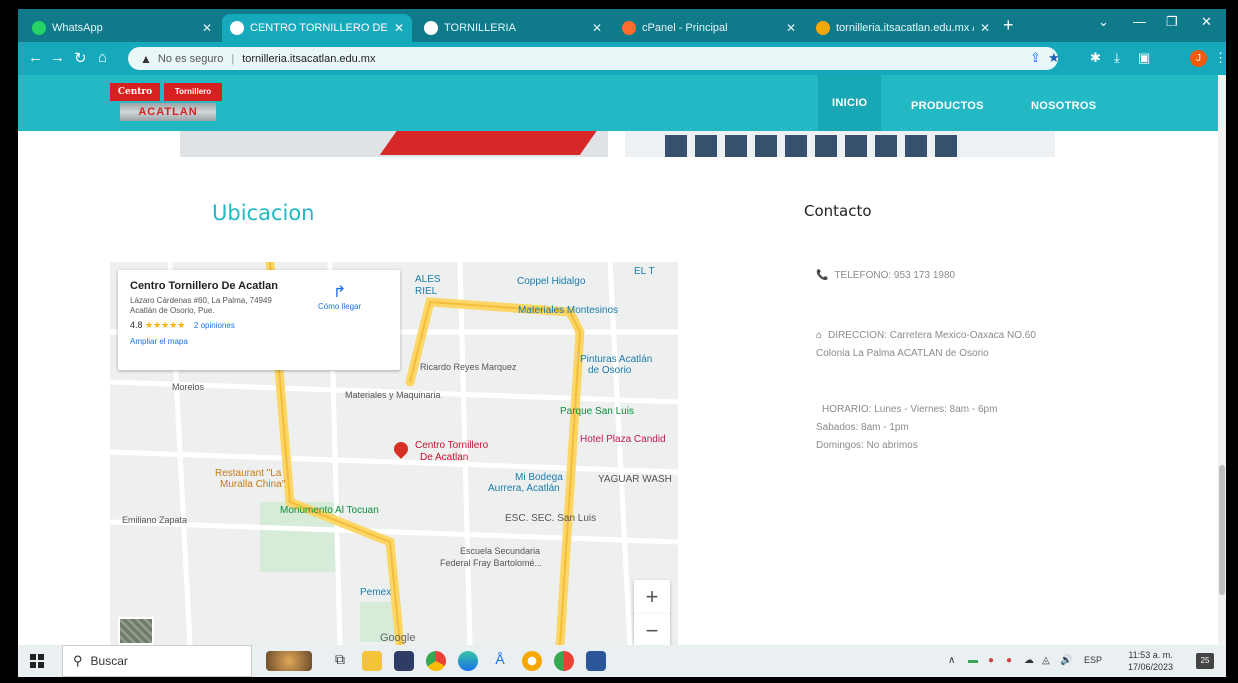  I want to click on notification-badge: 25, so click(1205, 661).